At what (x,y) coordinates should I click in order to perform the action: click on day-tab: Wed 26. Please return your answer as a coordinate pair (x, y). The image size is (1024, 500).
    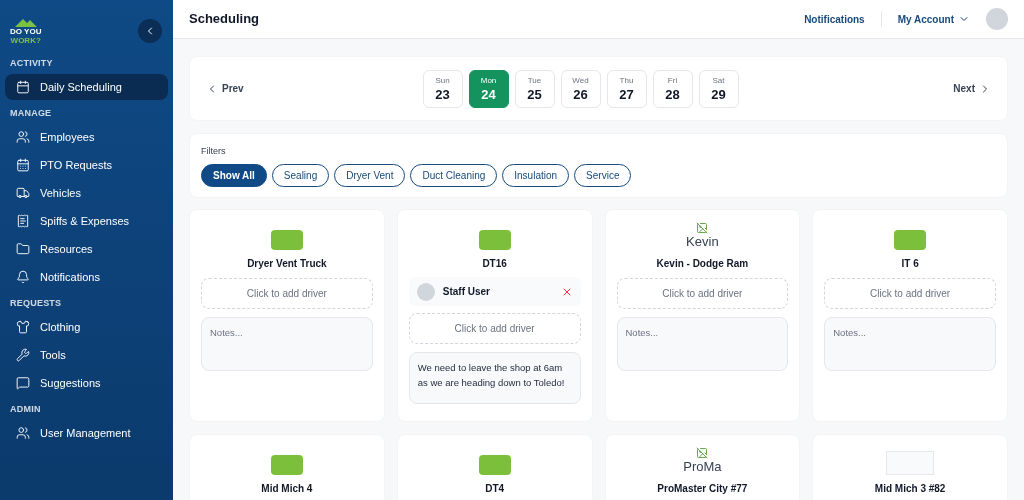
    Looking at the image, I should click on (580, 88).